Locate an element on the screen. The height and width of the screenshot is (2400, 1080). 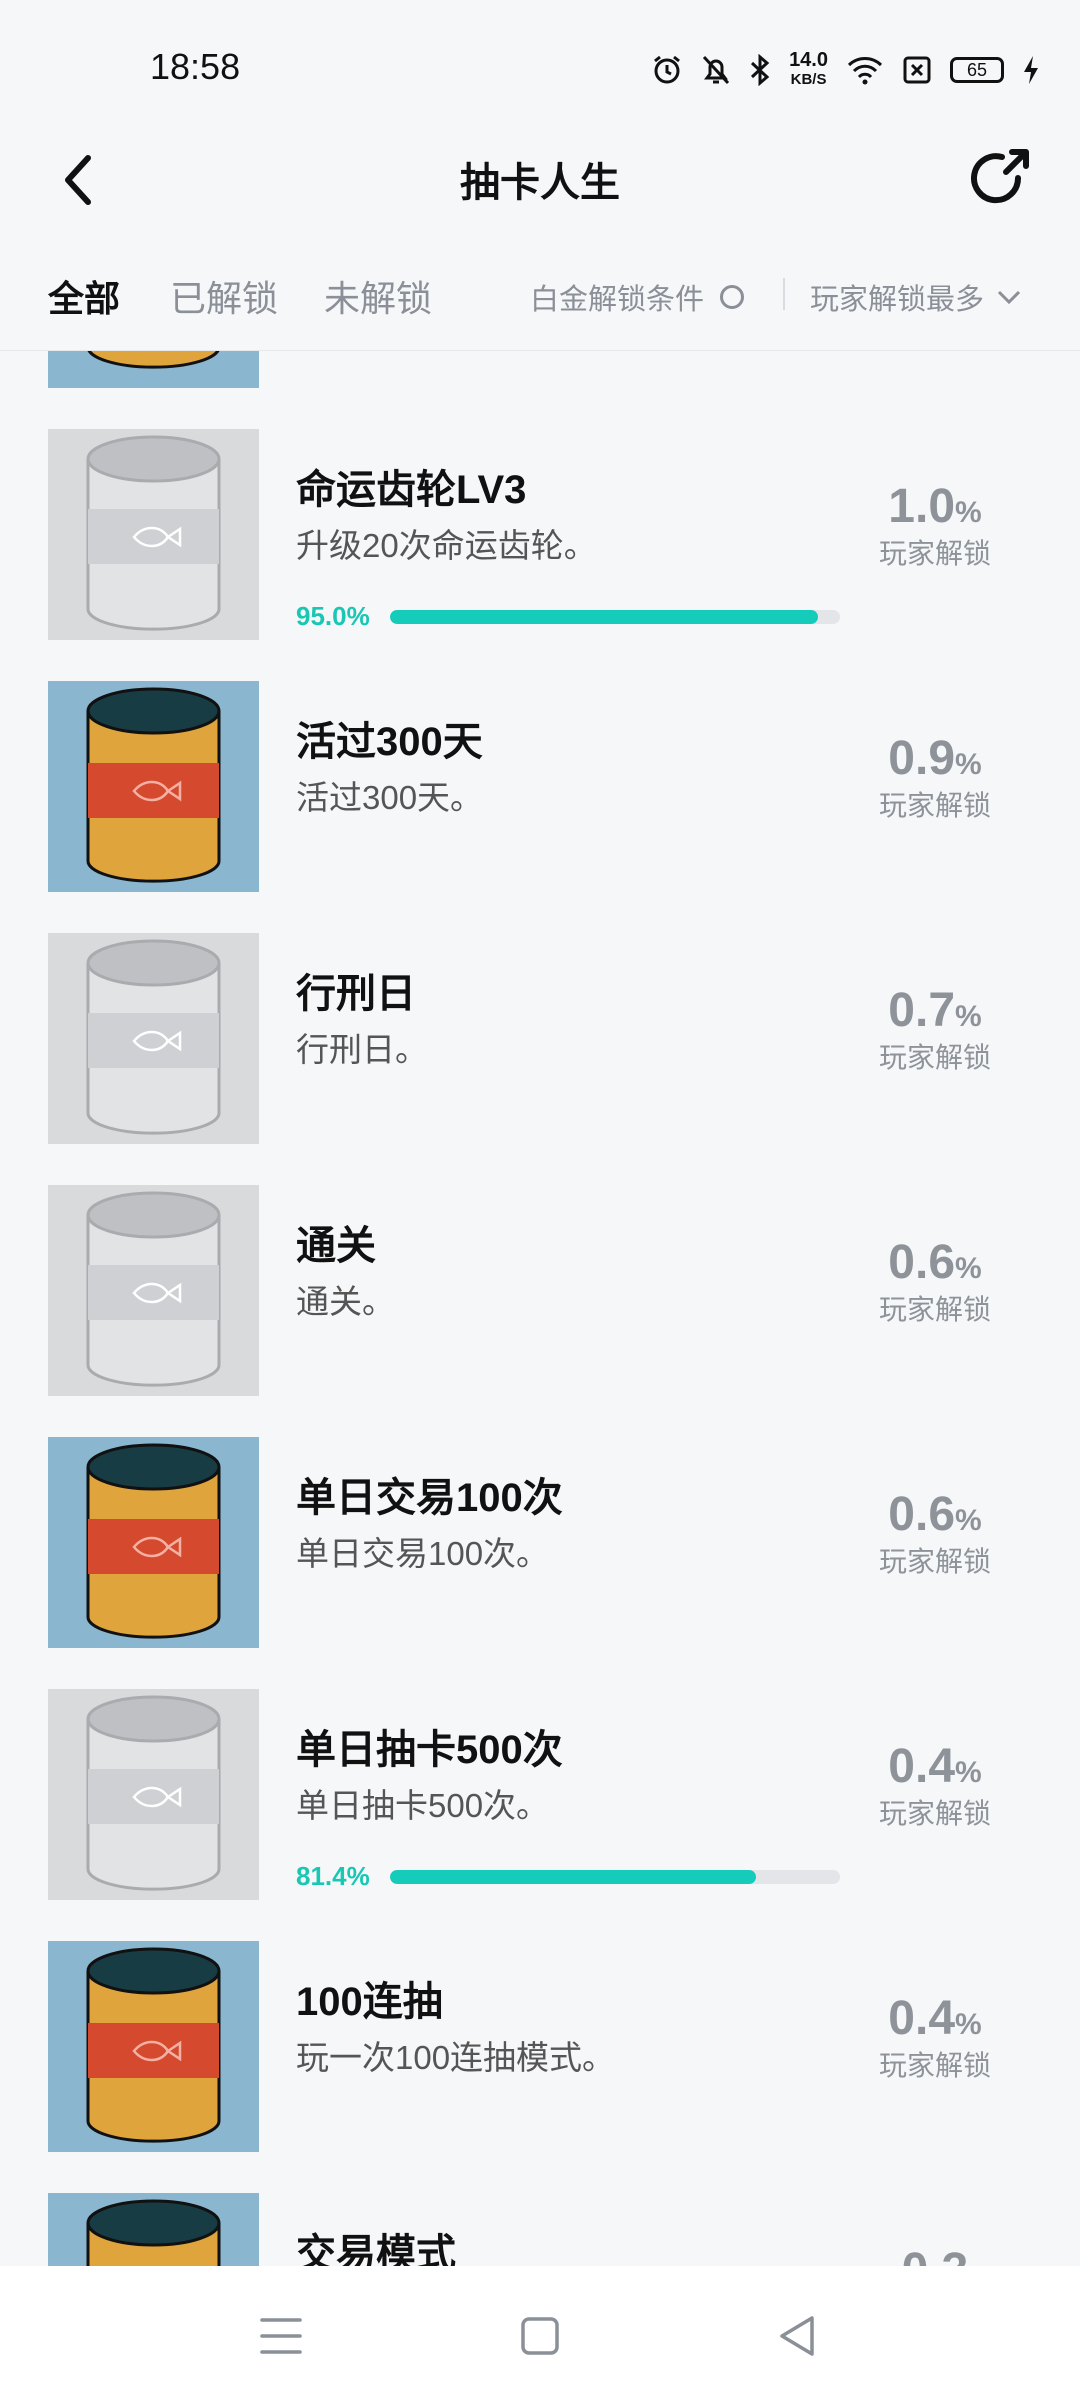
item-desc: 单日交易100次。 is located at coordinates (423, 1553).